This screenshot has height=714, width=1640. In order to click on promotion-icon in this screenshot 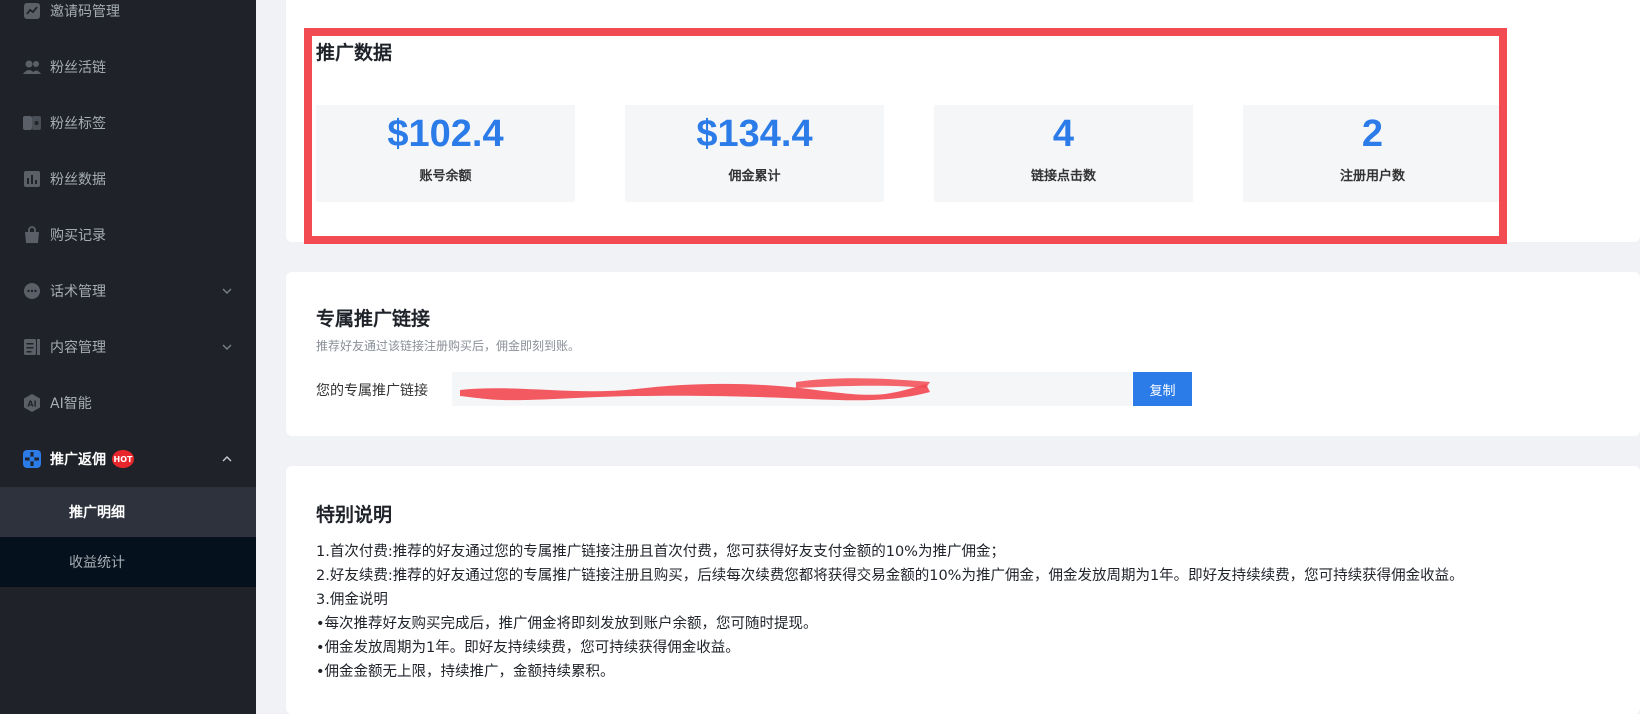, I will do `click(32, 459)`.